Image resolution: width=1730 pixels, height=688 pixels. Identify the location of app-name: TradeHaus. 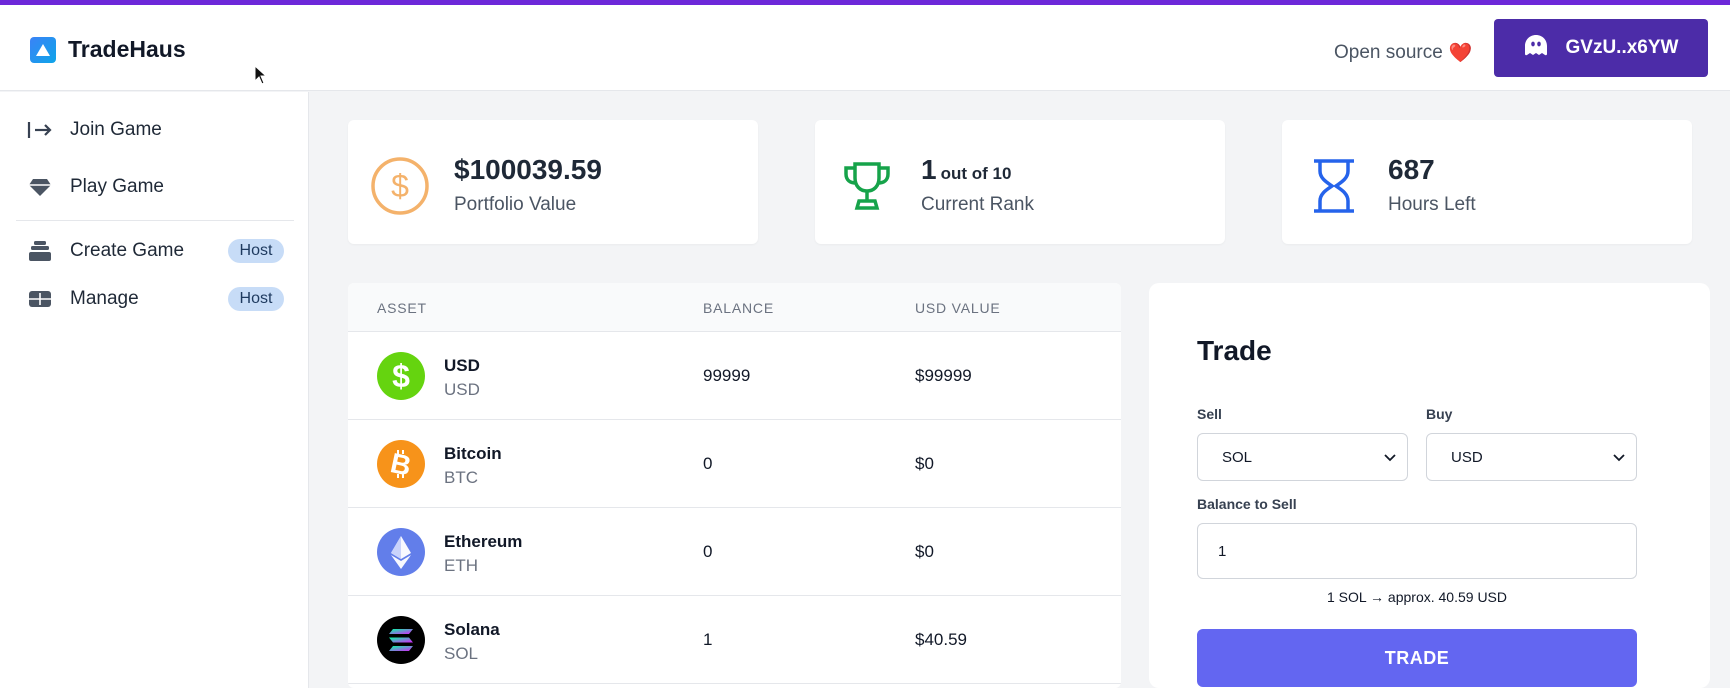
(127, 49).